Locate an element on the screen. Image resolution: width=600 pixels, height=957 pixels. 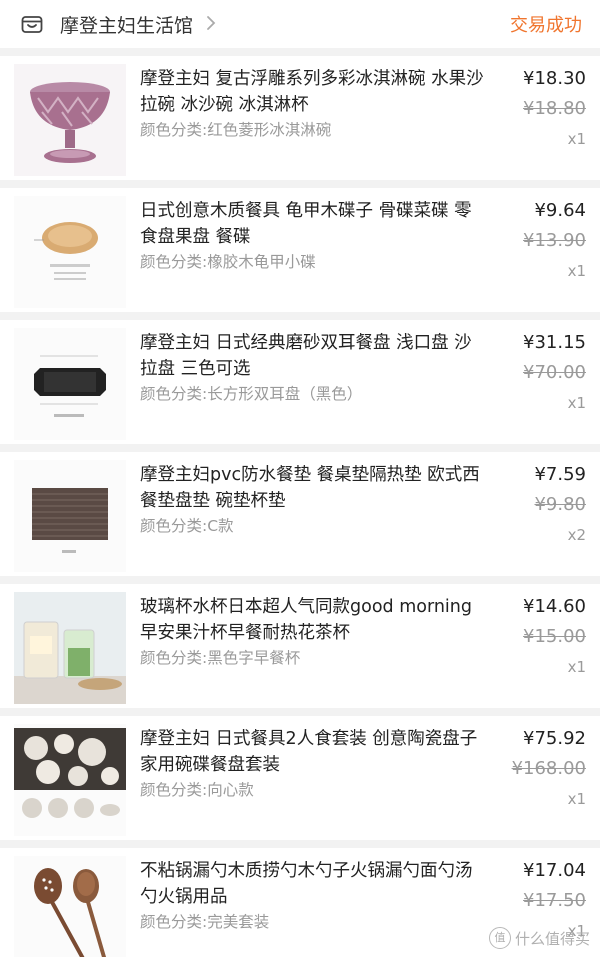
item-quantity: x2 is located at coordinates (576, 535).